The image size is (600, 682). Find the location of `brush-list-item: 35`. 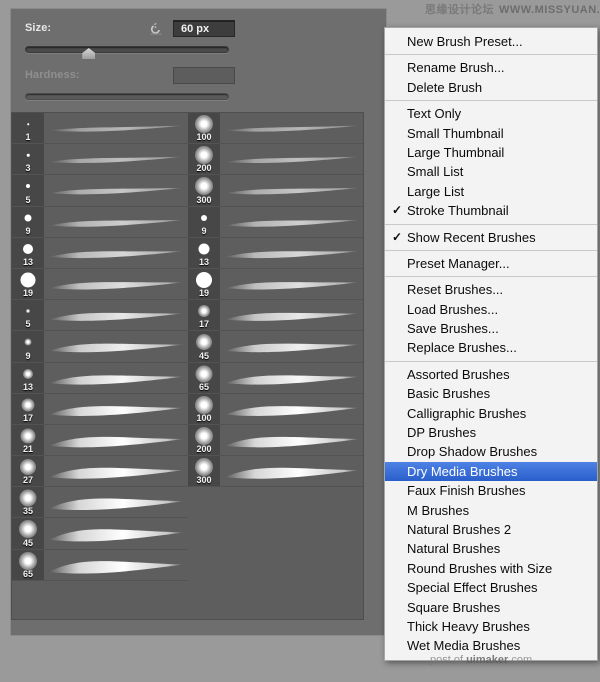

brush-list-item: 35 is located at coordinates (100, 503).